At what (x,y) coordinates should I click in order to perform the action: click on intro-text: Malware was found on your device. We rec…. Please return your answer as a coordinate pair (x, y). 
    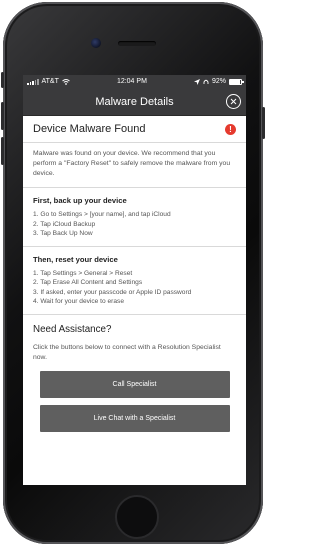
    Looking at the image, I should click on (132, 163).